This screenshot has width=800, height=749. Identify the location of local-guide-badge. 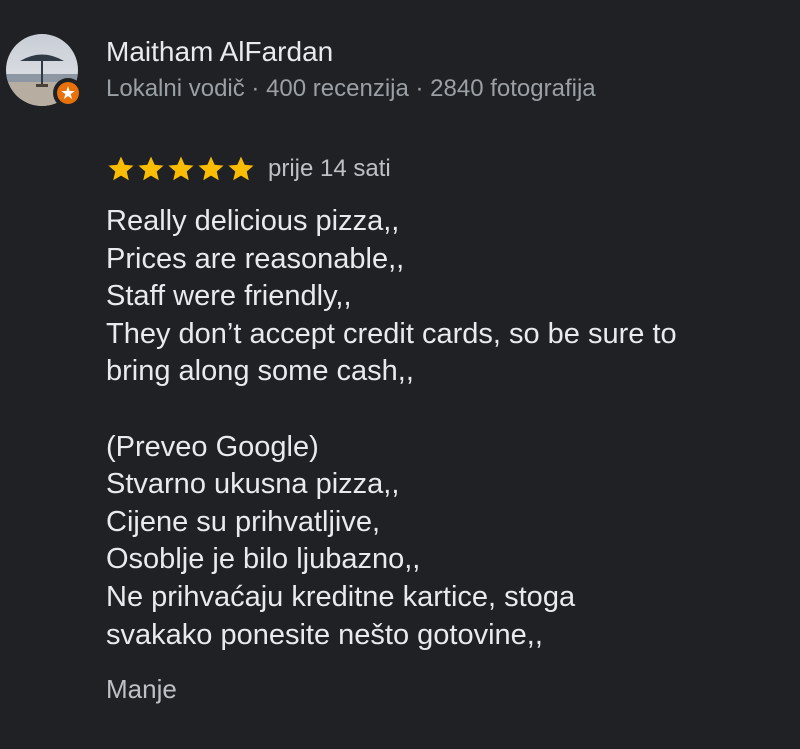
(68, 93).